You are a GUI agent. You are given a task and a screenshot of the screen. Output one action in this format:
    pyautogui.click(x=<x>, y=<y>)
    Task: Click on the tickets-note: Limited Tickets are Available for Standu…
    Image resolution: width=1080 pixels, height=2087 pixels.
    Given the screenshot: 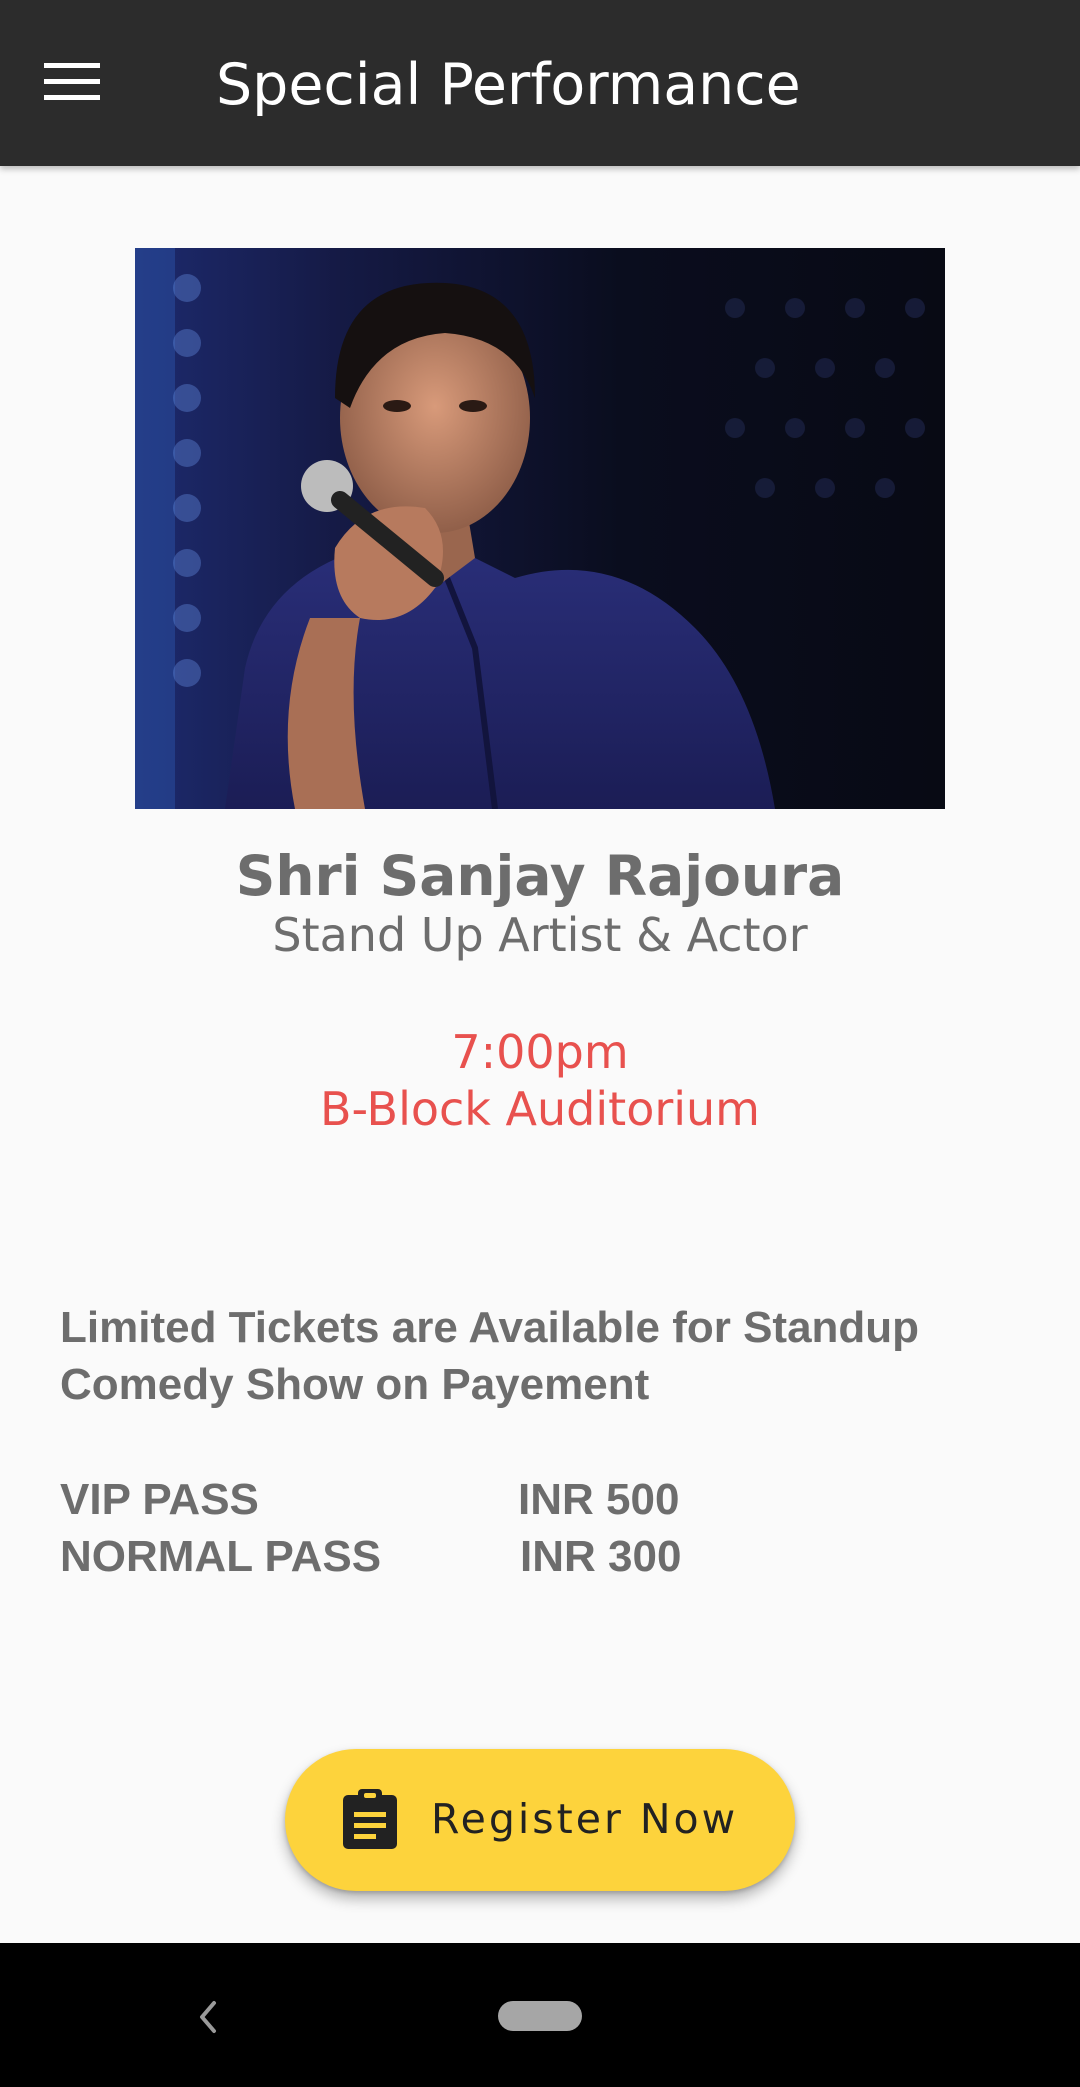 What is the action you would take?
    pyautogui.click(x=490, y=1356)
    